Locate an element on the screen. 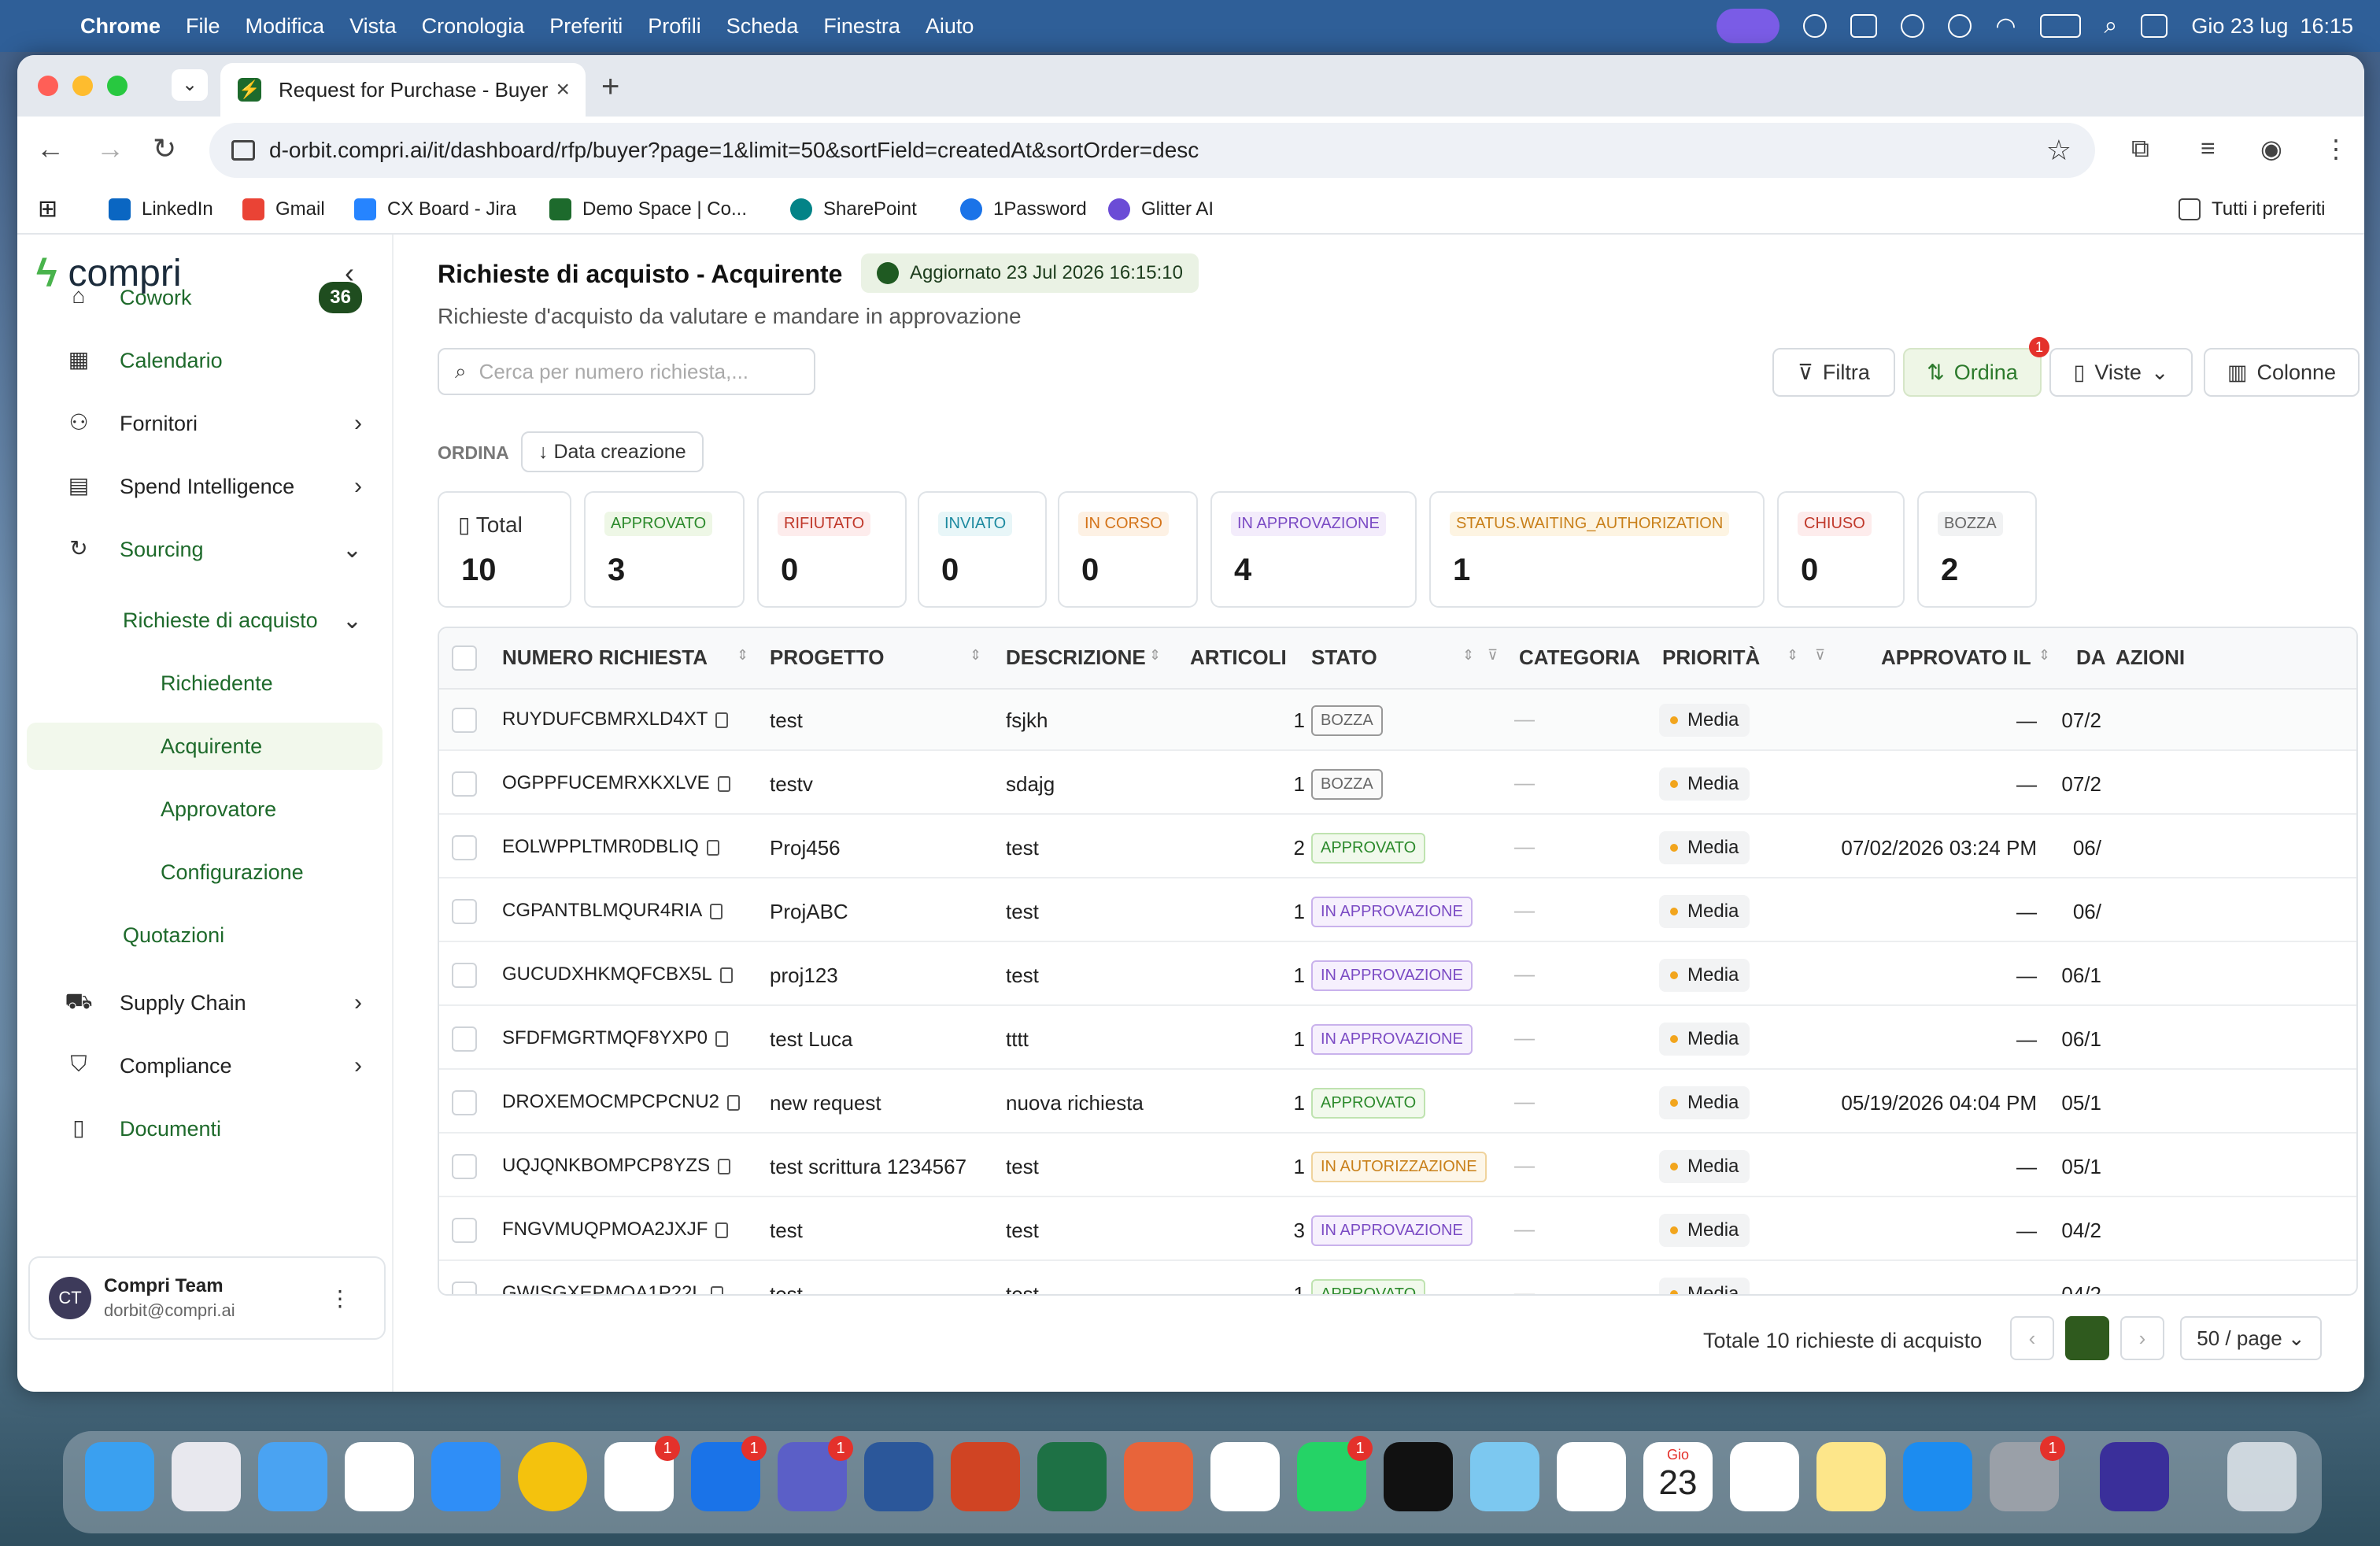 This screenshot has height=1546, width=2380. col-stato: STATO is located at coordinates (1344, 657).